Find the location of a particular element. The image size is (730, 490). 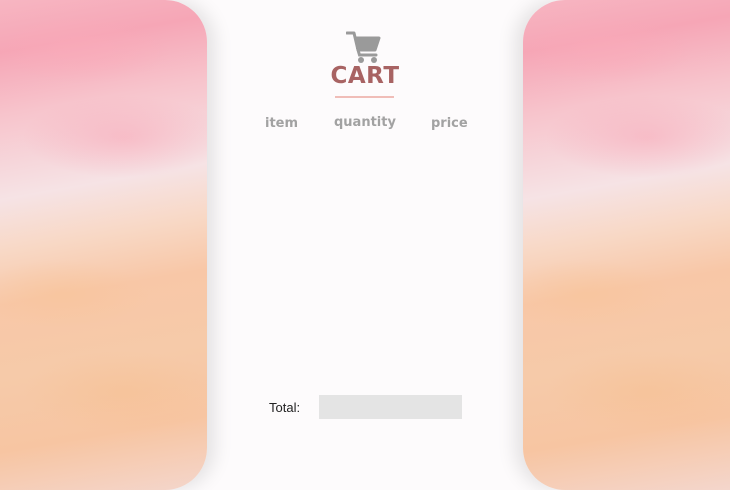

column-header-quantity: quantity is located at coordinates (365, 122).